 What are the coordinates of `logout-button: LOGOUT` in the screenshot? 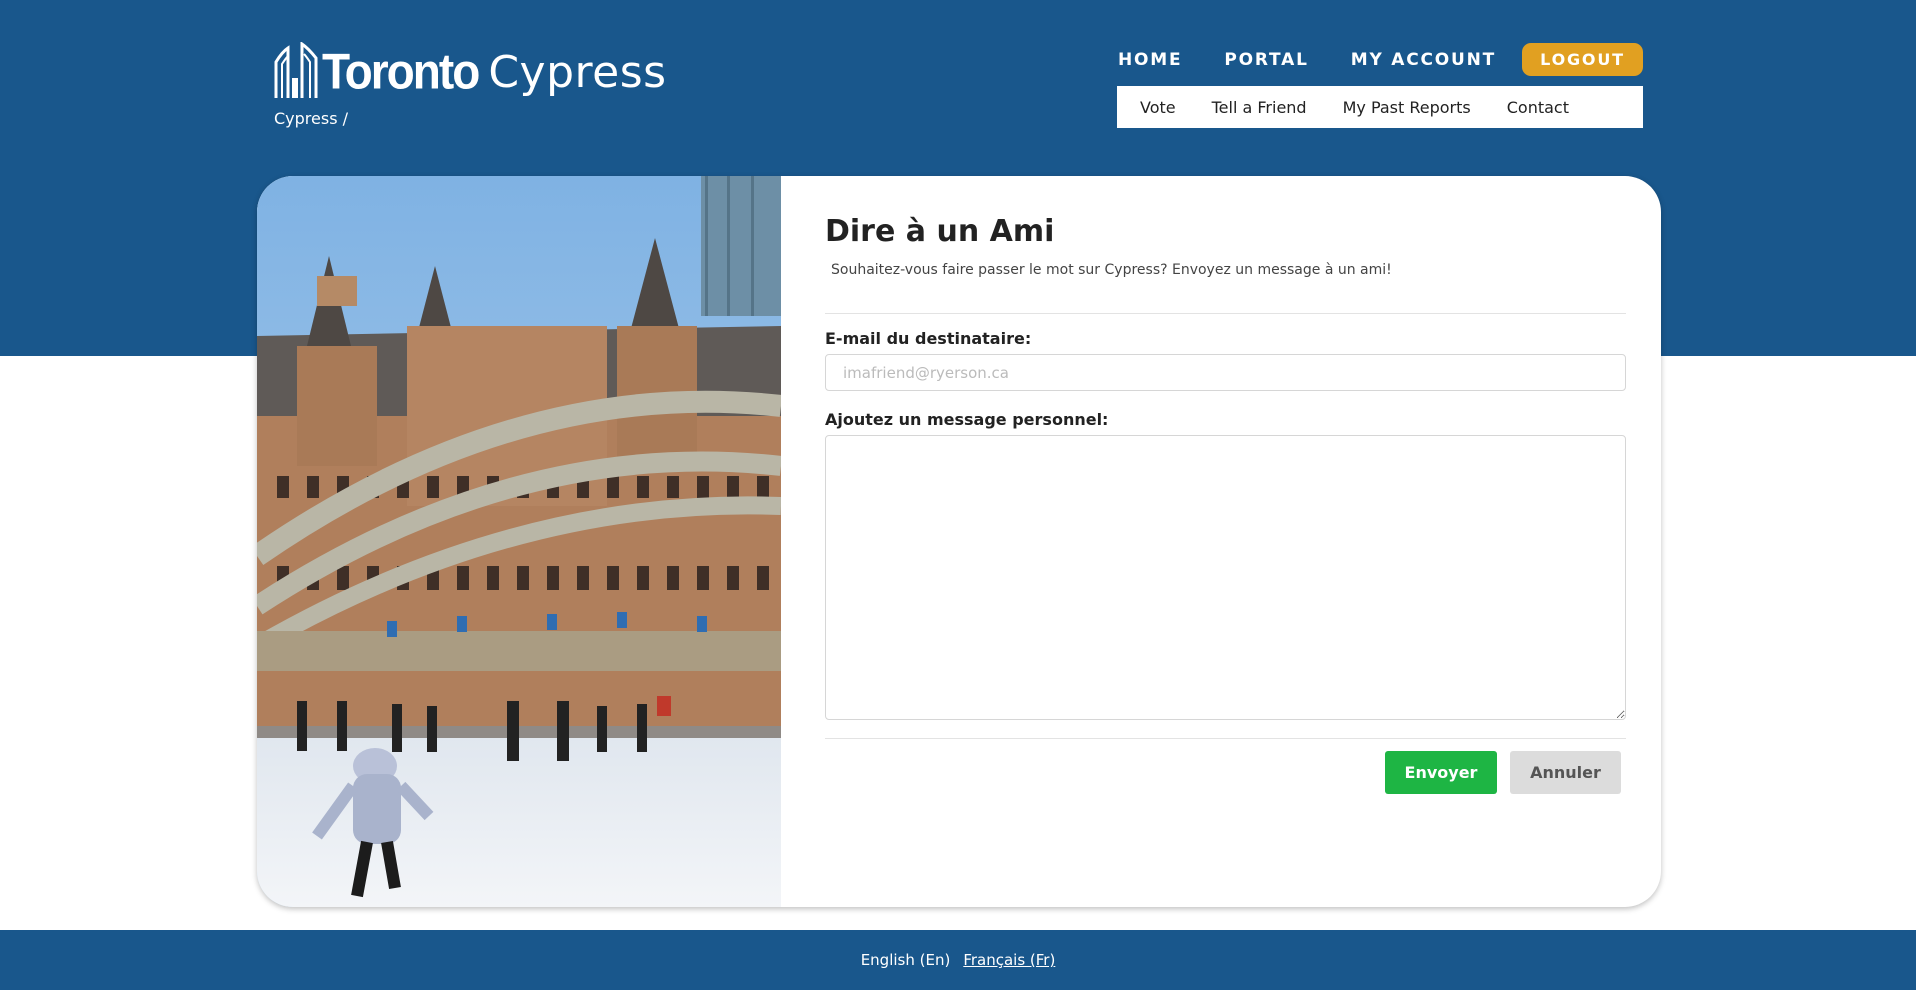 It's located at (1582, 59).